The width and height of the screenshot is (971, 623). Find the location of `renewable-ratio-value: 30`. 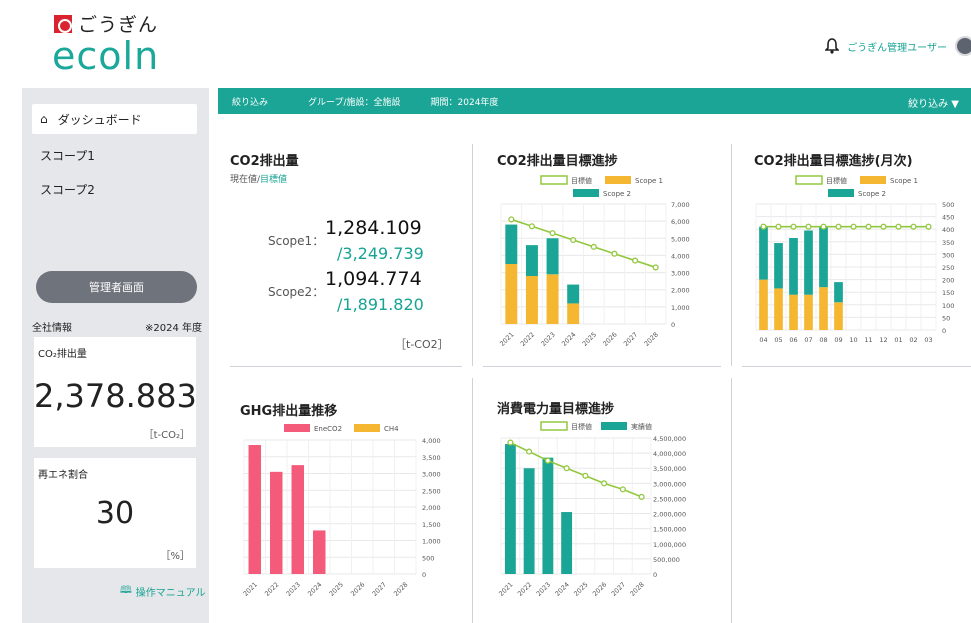

renewable-ratio-value: 30 is located at coordinates (115, 513).